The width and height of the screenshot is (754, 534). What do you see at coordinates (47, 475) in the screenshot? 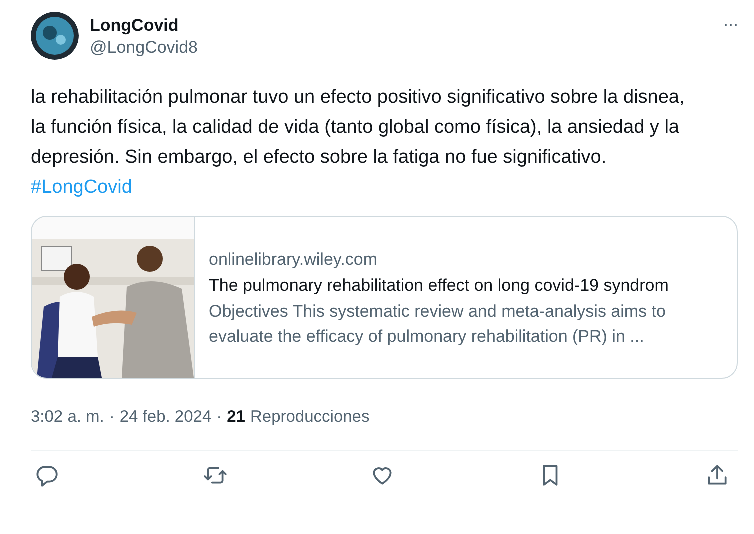
I see `reply-icon` at bounding box center [47, 475].